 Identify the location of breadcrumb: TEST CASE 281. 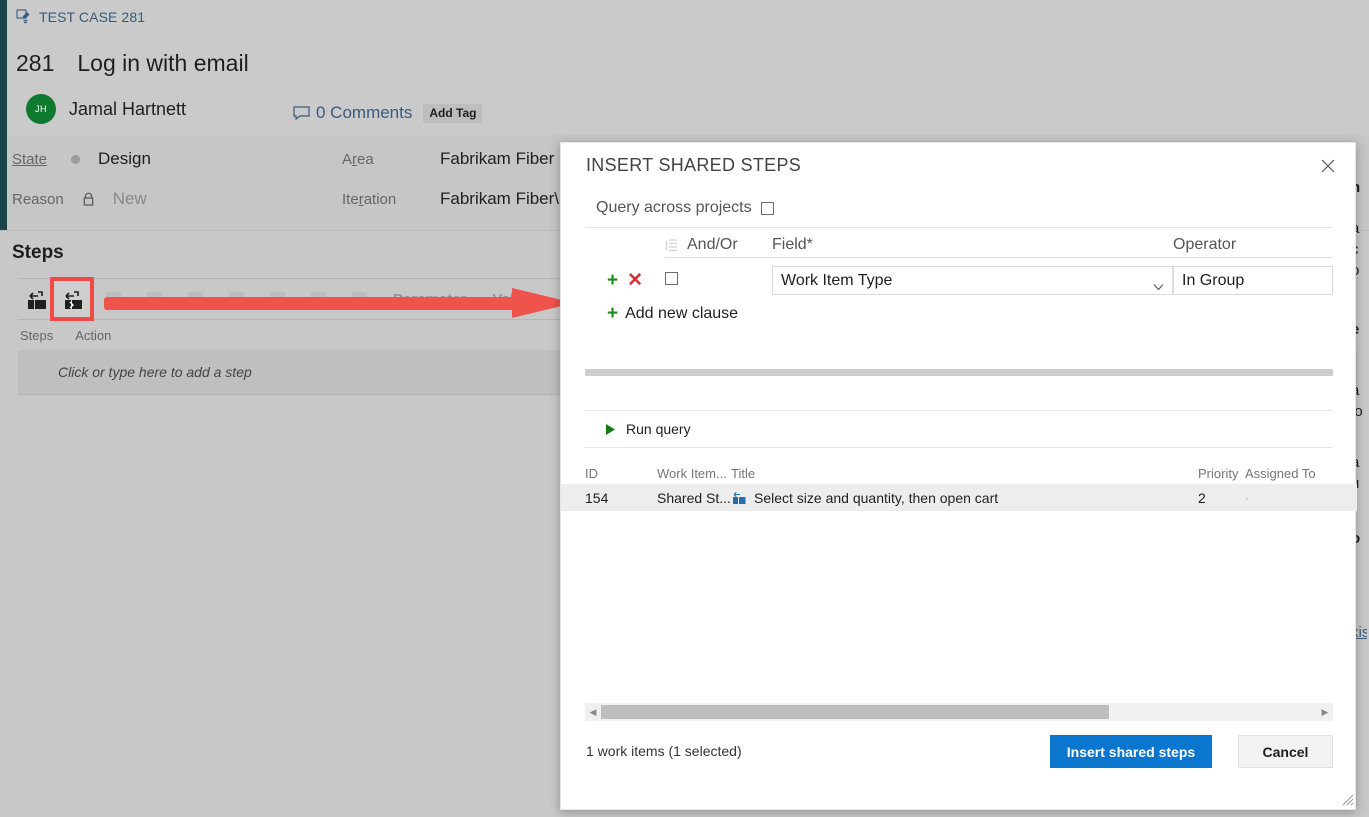
(80, 17).